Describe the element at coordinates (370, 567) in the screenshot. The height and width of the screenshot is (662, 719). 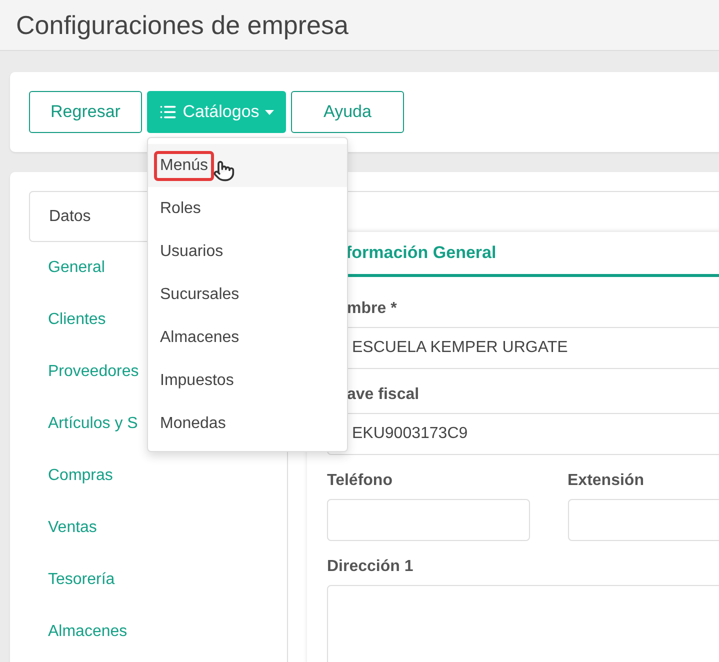
I see `field-label: Dirección 1` at that location.